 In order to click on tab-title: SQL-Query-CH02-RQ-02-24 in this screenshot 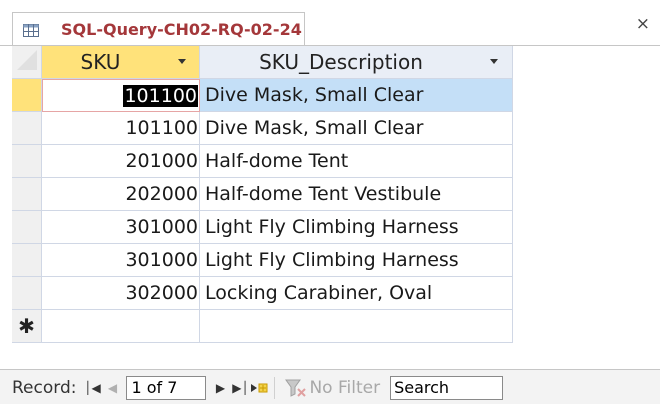, I will do `click(181, 29)`.